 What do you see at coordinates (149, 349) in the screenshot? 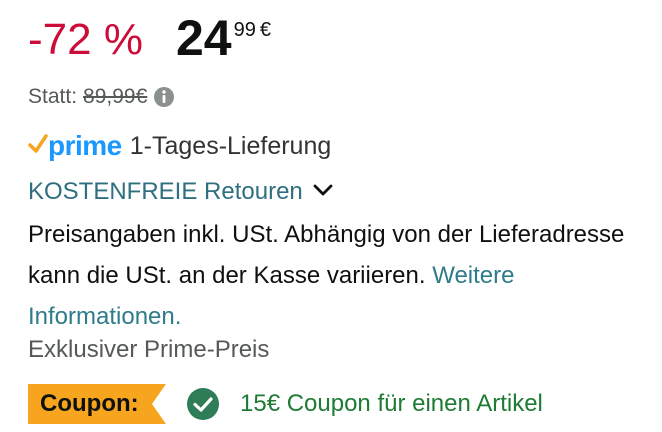
I see `prime-price-label: Exklusiver Prime-Preis` at bounding box center [149, 349].